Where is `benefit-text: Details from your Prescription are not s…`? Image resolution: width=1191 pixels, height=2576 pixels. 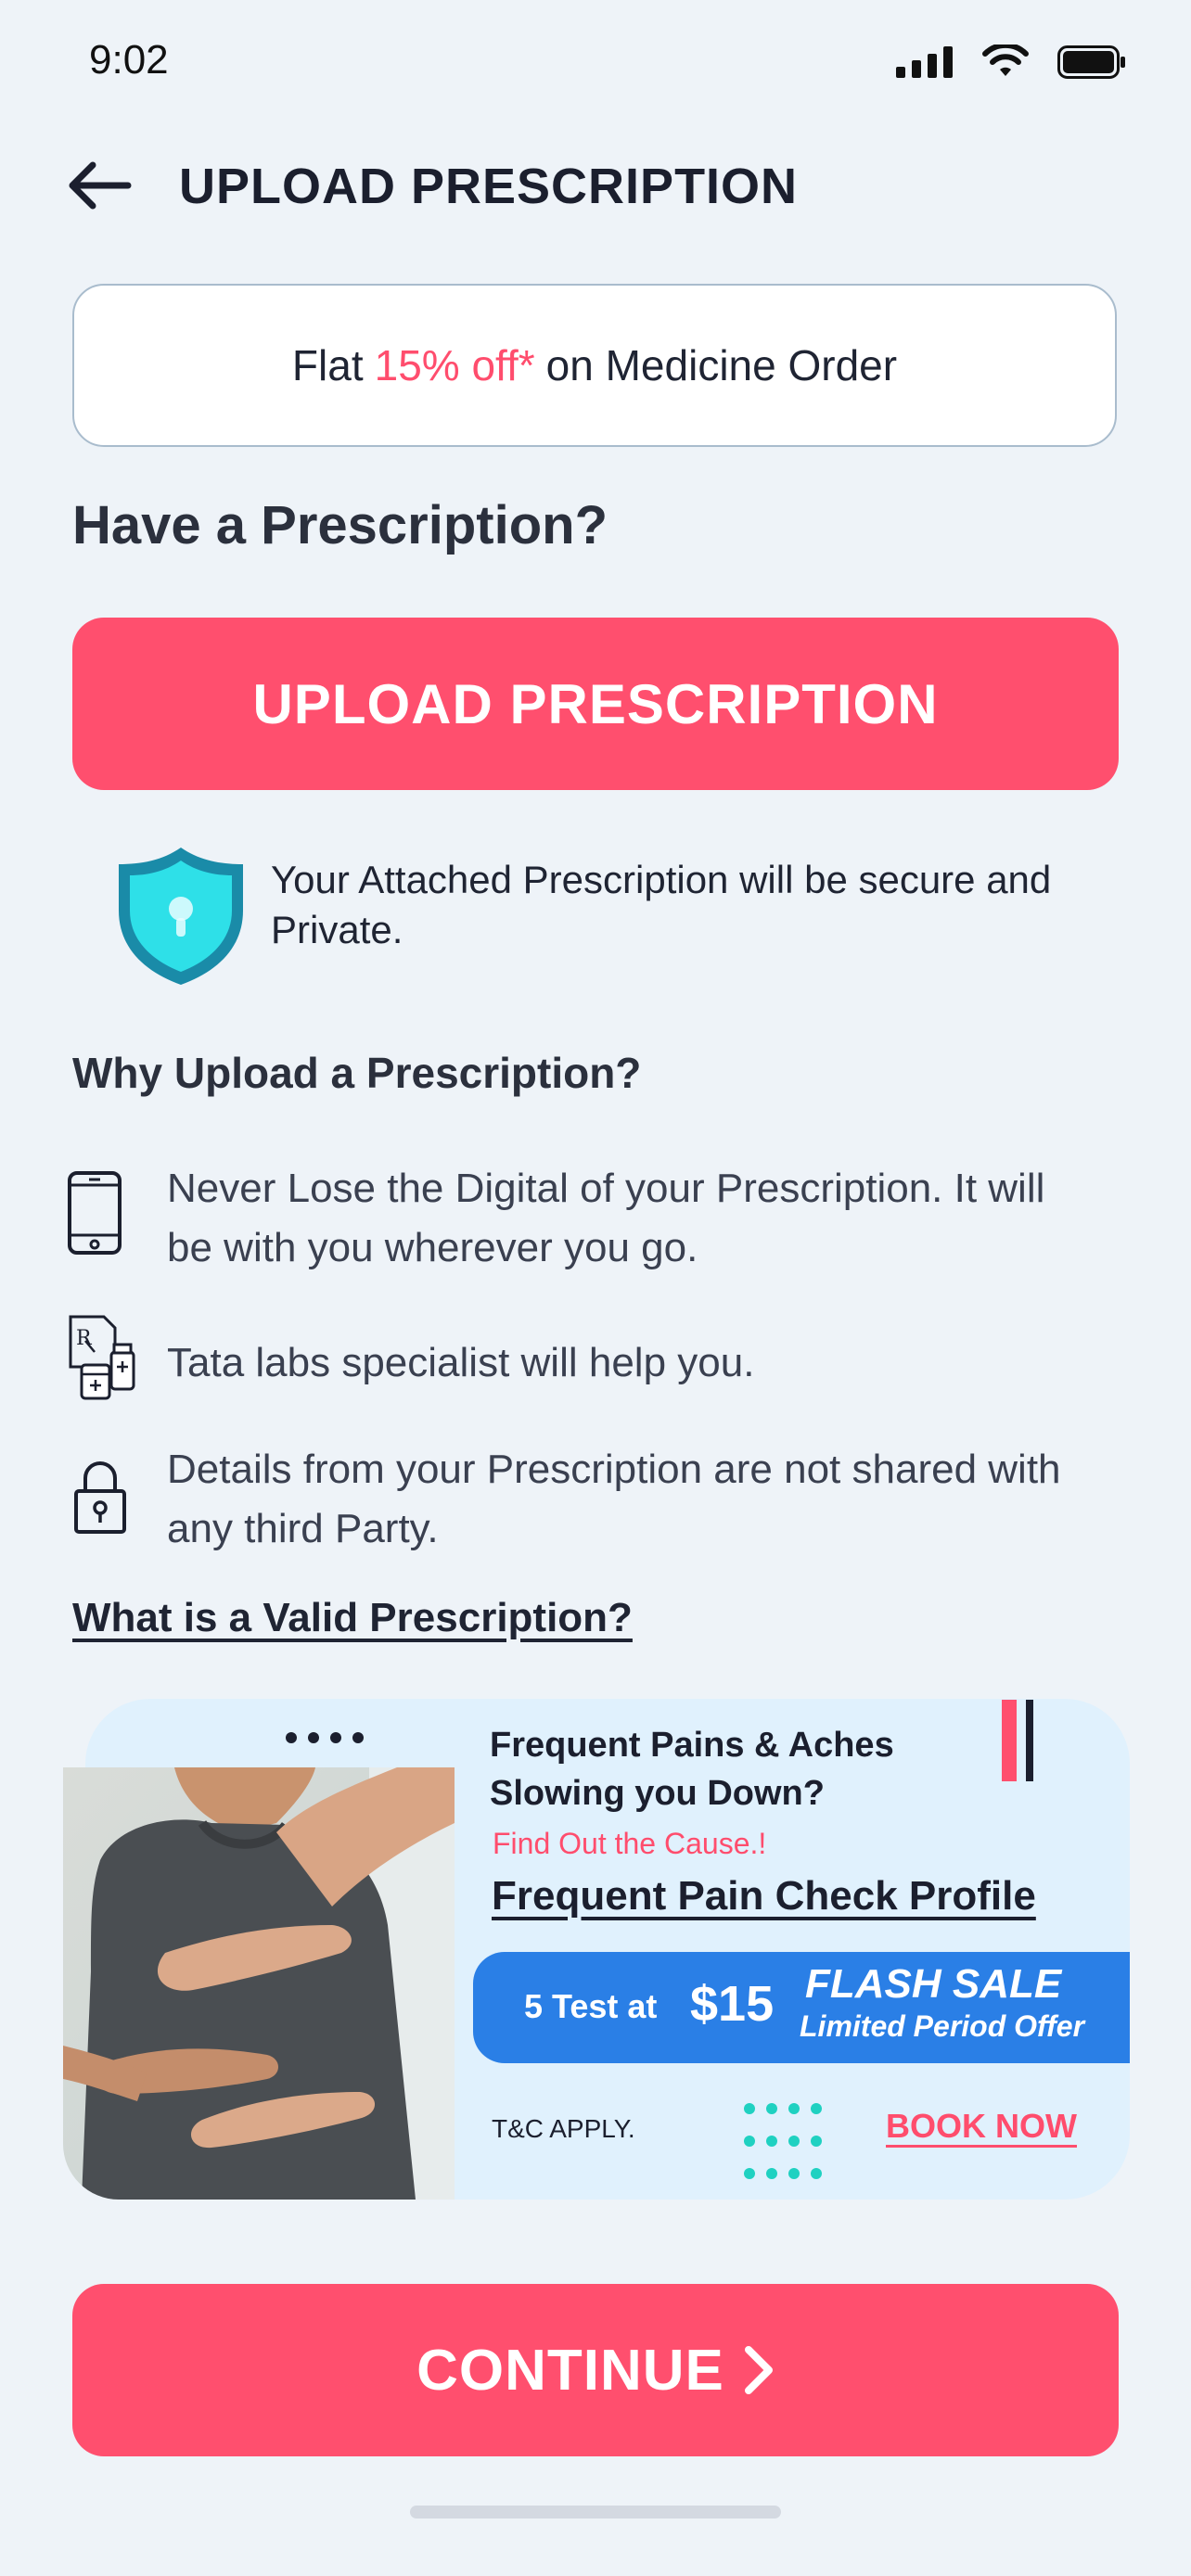
benefit-text: Details from your Prescription are not s… is located at coordinates (614, 1499).